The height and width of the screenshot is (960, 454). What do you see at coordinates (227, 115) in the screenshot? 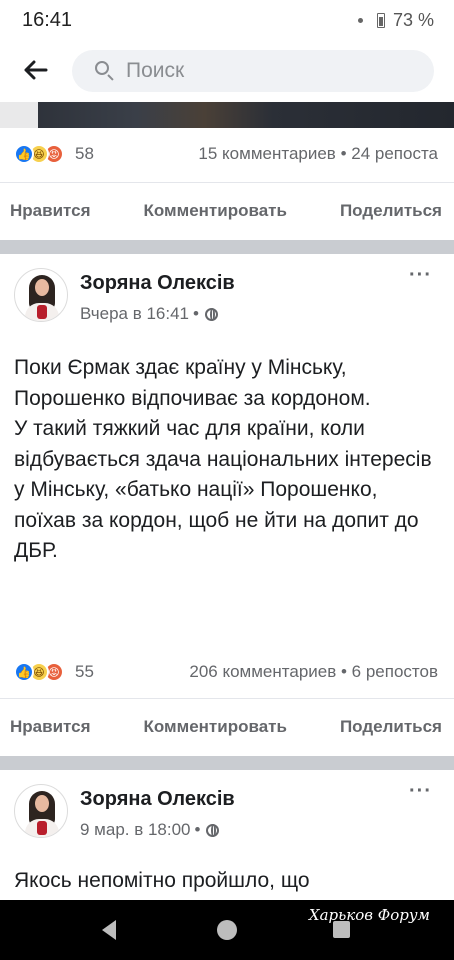
I see `previous-post-image` at bounding box center [227, 115].